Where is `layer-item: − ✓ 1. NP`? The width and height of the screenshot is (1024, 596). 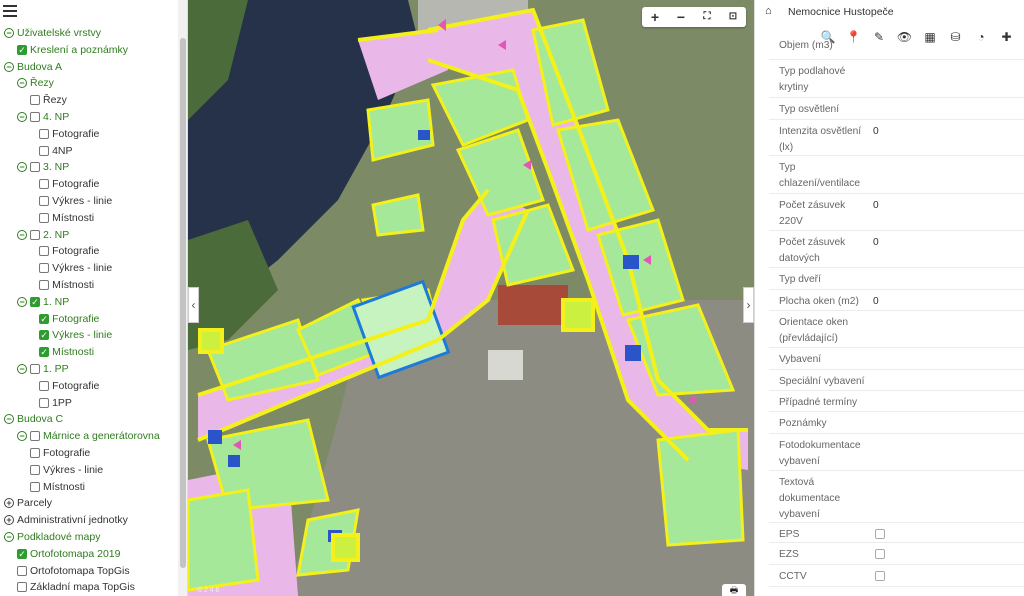 layer-item: − ✓ 1. NP is located at coordinates (89, 302).